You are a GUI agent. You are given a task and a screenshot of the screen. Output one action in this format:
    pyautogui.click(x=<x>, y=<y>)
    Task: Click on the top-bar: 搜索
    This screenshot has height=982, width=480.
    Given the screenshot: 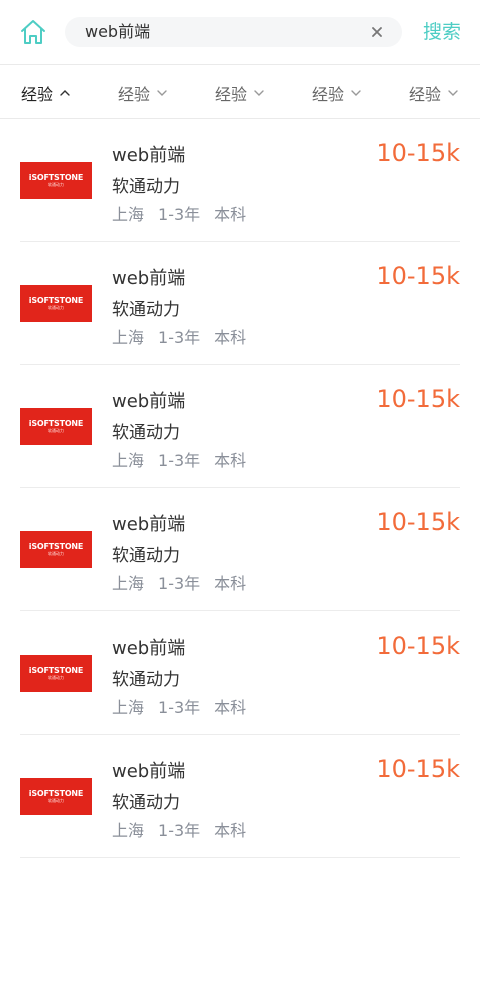 What is the action you would take?
    pyautogui.click(x=240, y=32)
    